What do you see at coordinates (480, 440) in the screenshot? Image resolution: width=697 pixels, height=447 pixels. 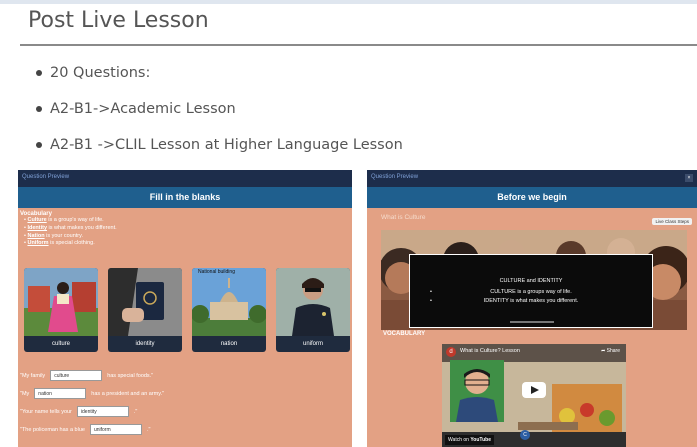 I see `youtube-logo-icon: YouTube` at bounding box center [480, 440].